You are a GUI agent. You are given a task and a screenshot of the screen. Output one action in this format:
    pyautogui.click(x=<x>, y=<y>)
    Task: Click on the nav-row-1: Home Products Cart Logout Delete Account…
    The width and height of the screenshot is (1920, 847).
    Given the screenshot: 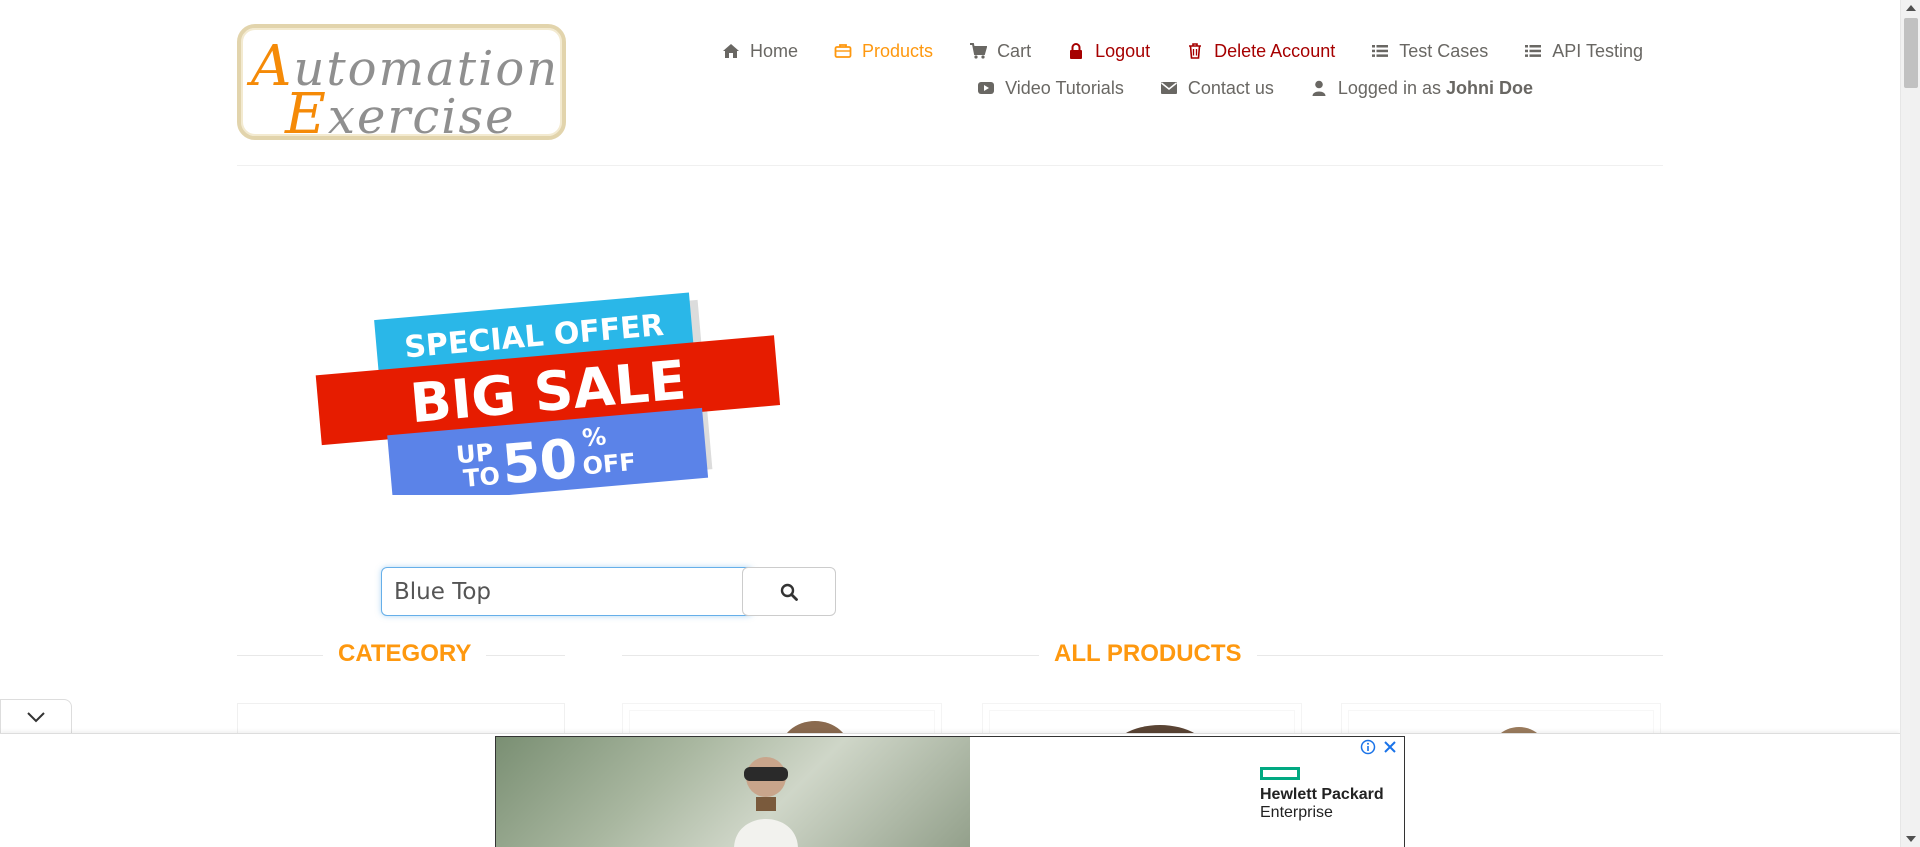 What is the action you would take?
    pyautogui.click(x=1183, y=51)
    